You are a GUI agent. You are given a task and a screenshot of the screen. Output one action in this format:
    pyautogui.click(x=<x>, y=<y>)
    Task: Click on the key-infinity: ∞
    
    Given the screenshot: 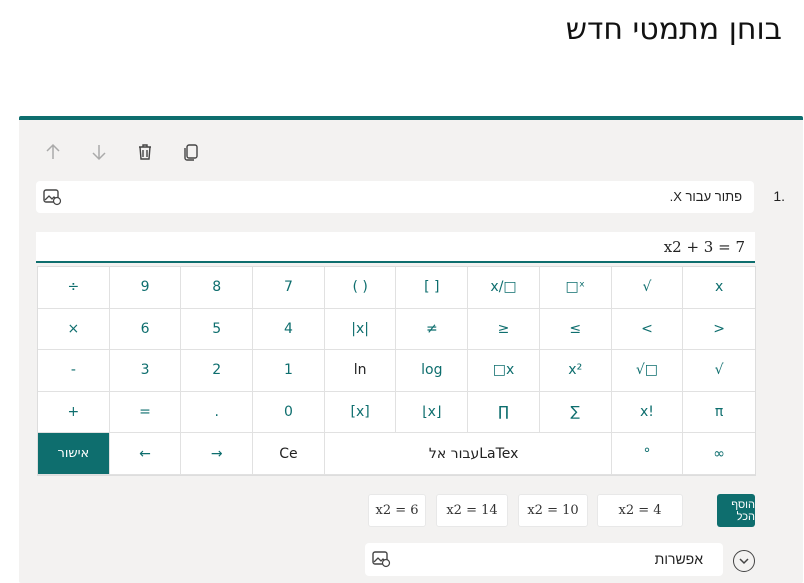 What is the action you would take?
    pyautogui.click(x=719, y=454)
    